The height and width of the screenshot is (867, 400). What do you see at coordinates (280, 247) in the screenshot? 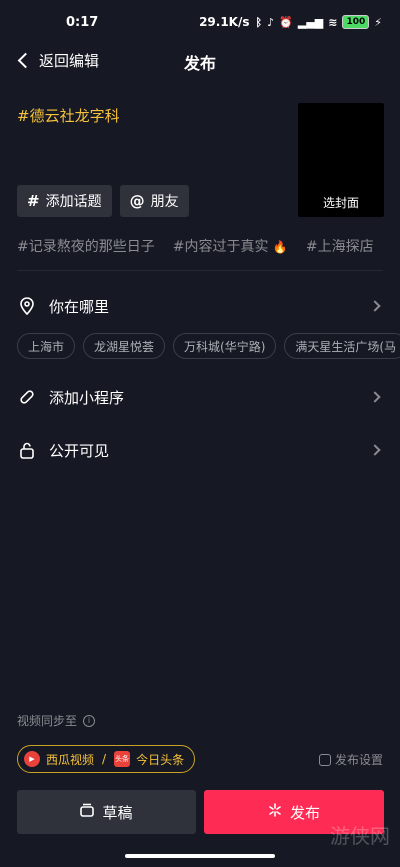
I see `fire-icon: 🔥` at bounding box center [280, 247].